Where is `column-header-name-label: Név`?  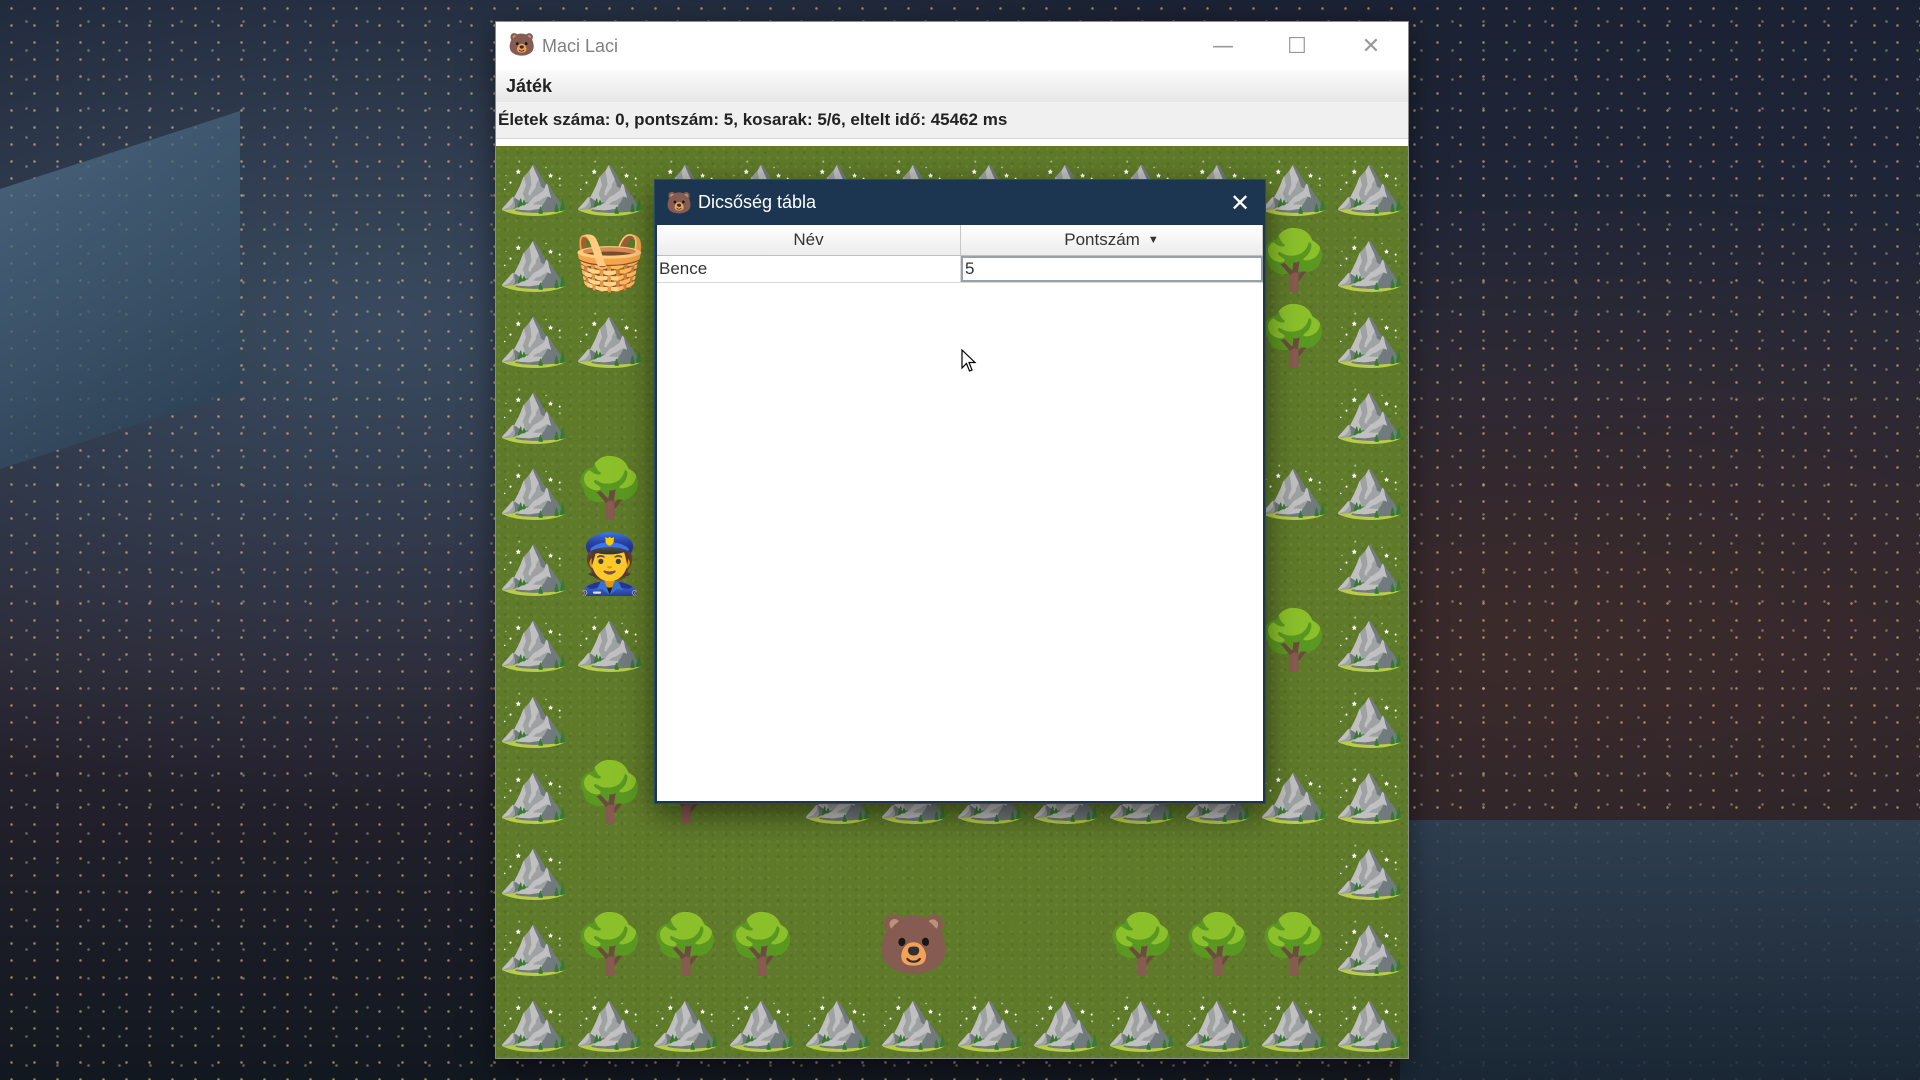 column-header-name-label: Név is located at coordinates (808, 239).